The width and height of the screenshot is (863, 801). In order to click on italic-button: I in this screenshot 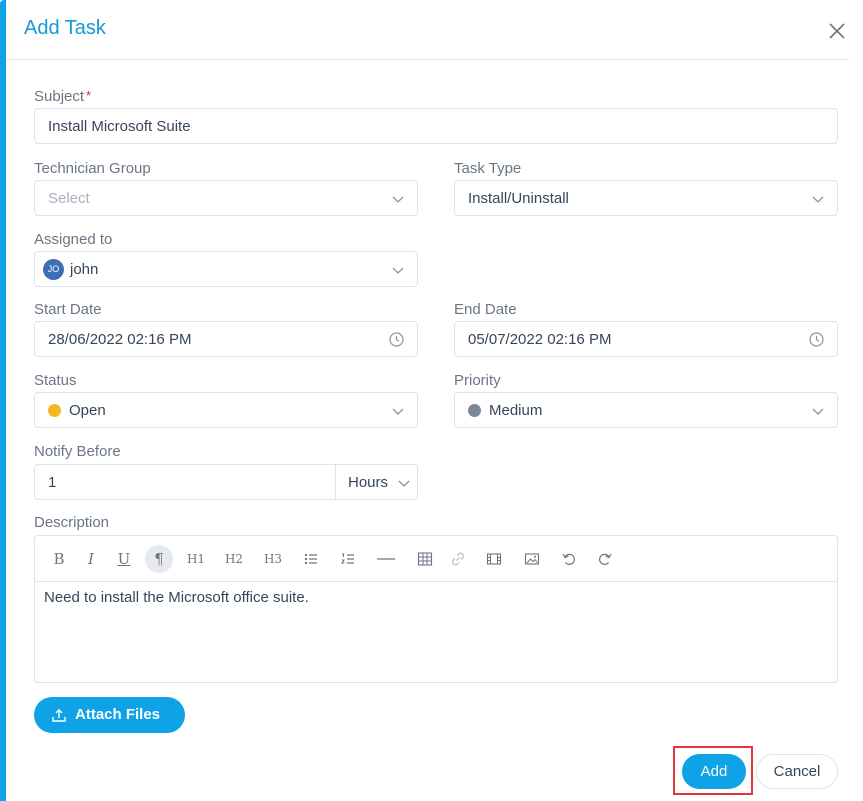, I will do `click(91, 559)`.